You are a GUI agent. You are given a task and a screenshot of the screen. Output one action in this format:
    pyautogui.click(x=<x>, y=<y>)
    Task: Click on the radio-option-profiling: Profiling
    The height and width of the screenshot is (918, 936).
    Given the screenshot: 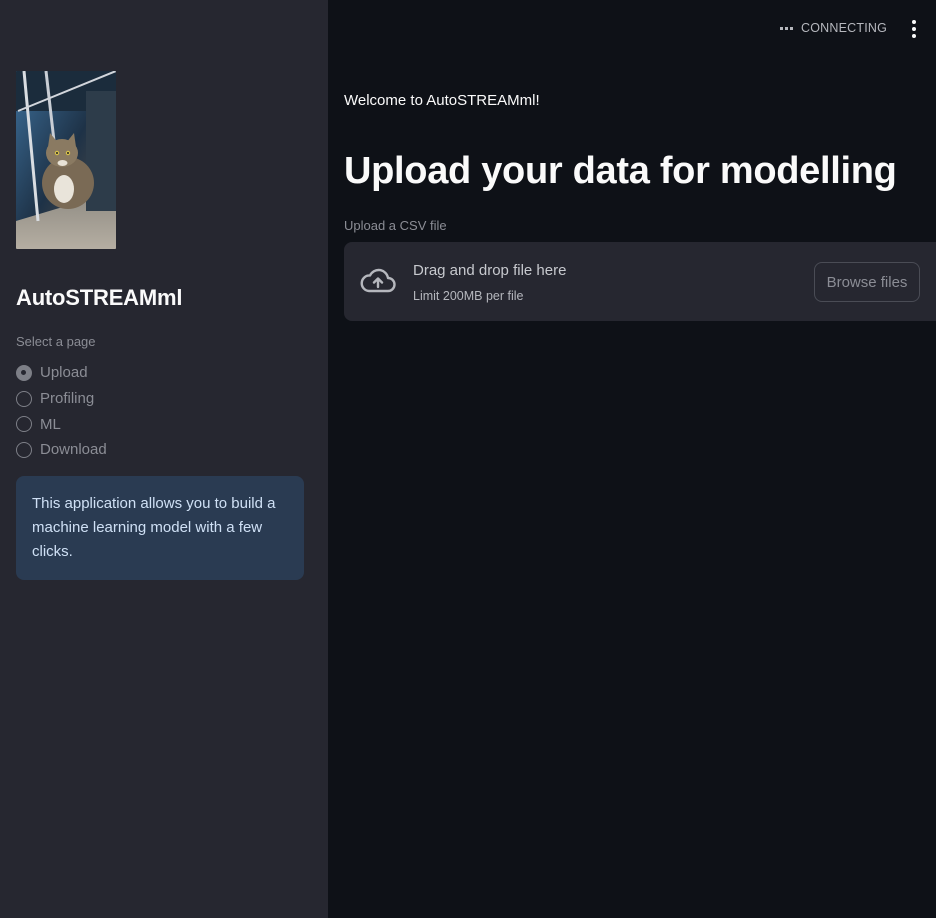 What is the action you would take?
    pyautogui.click(x=61, y=399)
    